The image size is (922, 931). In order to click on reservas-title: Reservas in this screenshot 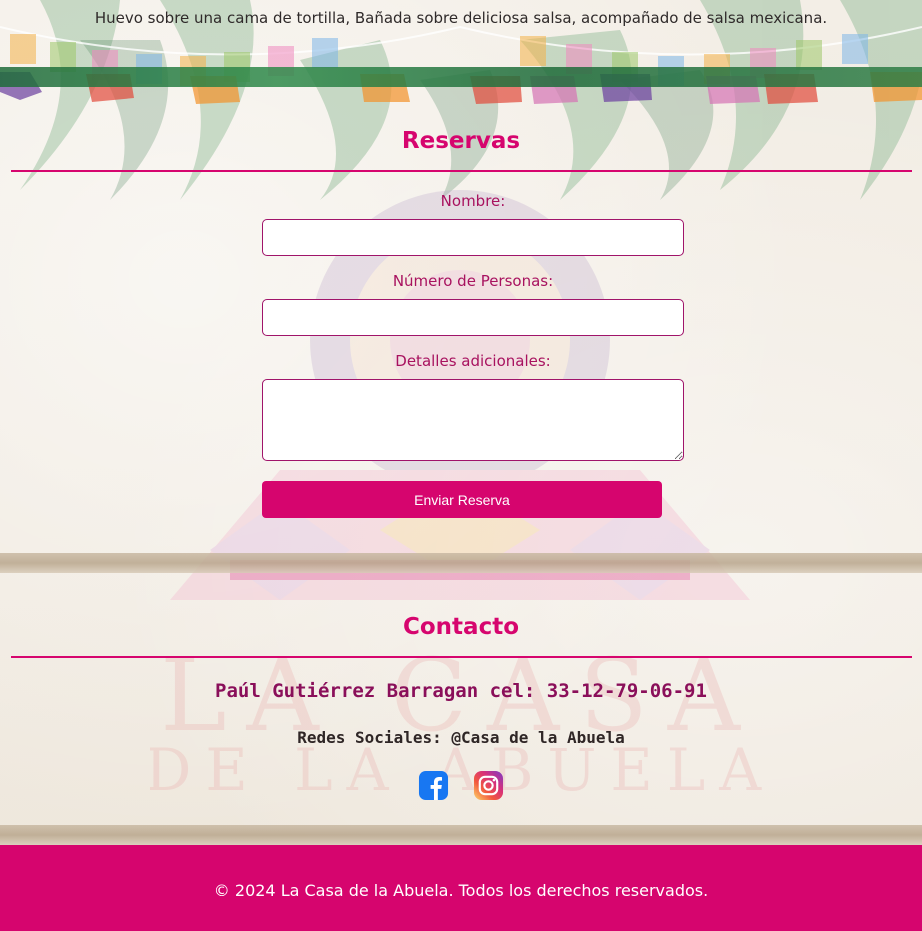, I will do `click(461, 141)`.